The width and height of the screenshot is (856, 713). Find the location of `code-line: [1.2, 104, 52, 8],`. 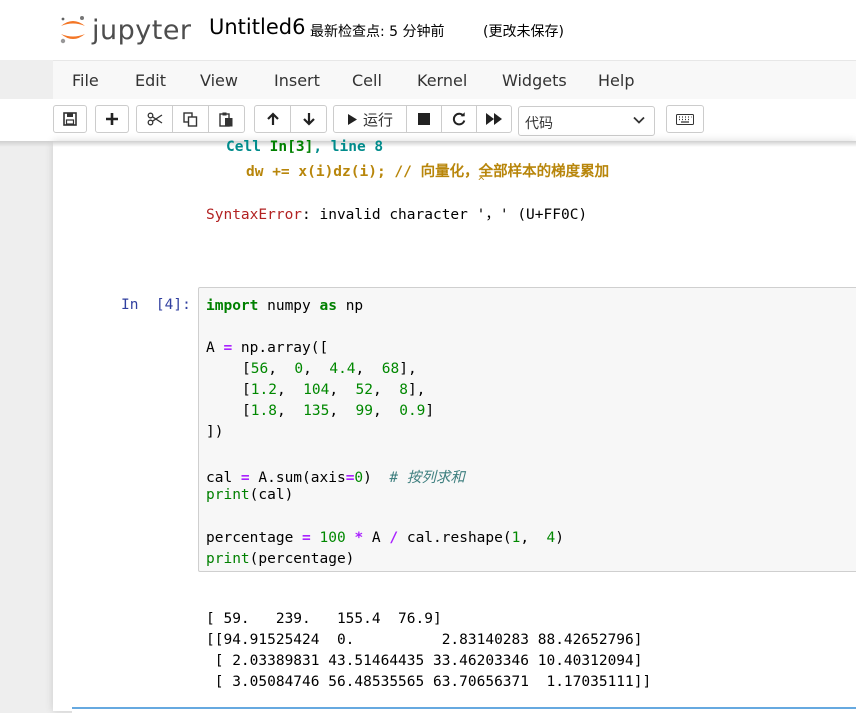

code-line: [1.2, 104, 52, 8], is located at coordinates (334, 390).